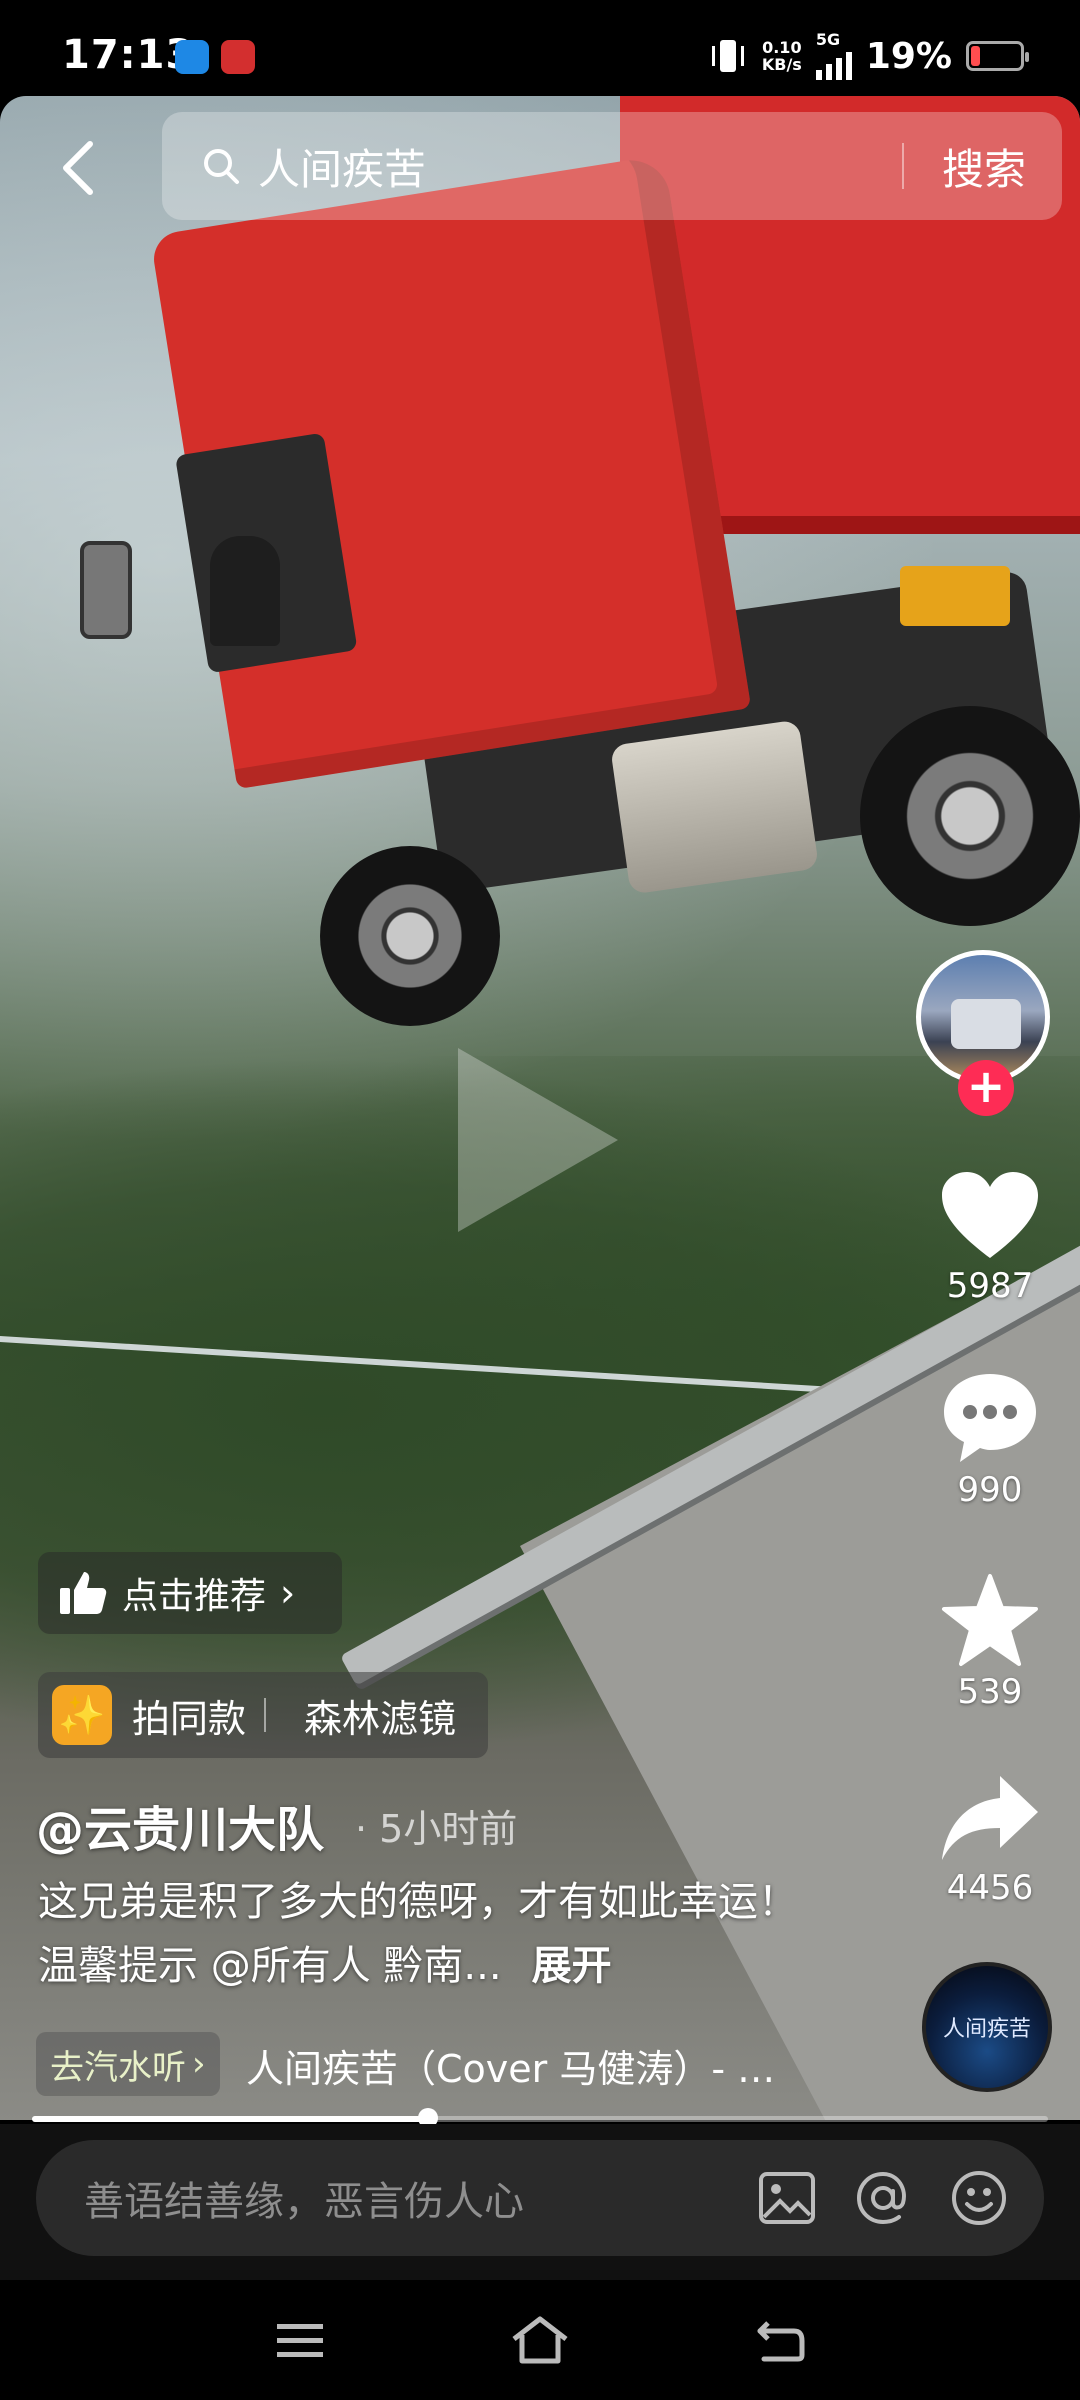 This screenshot has width=1080, height=2400. I want to click on expand-button: 展开, so click(572, 1966).